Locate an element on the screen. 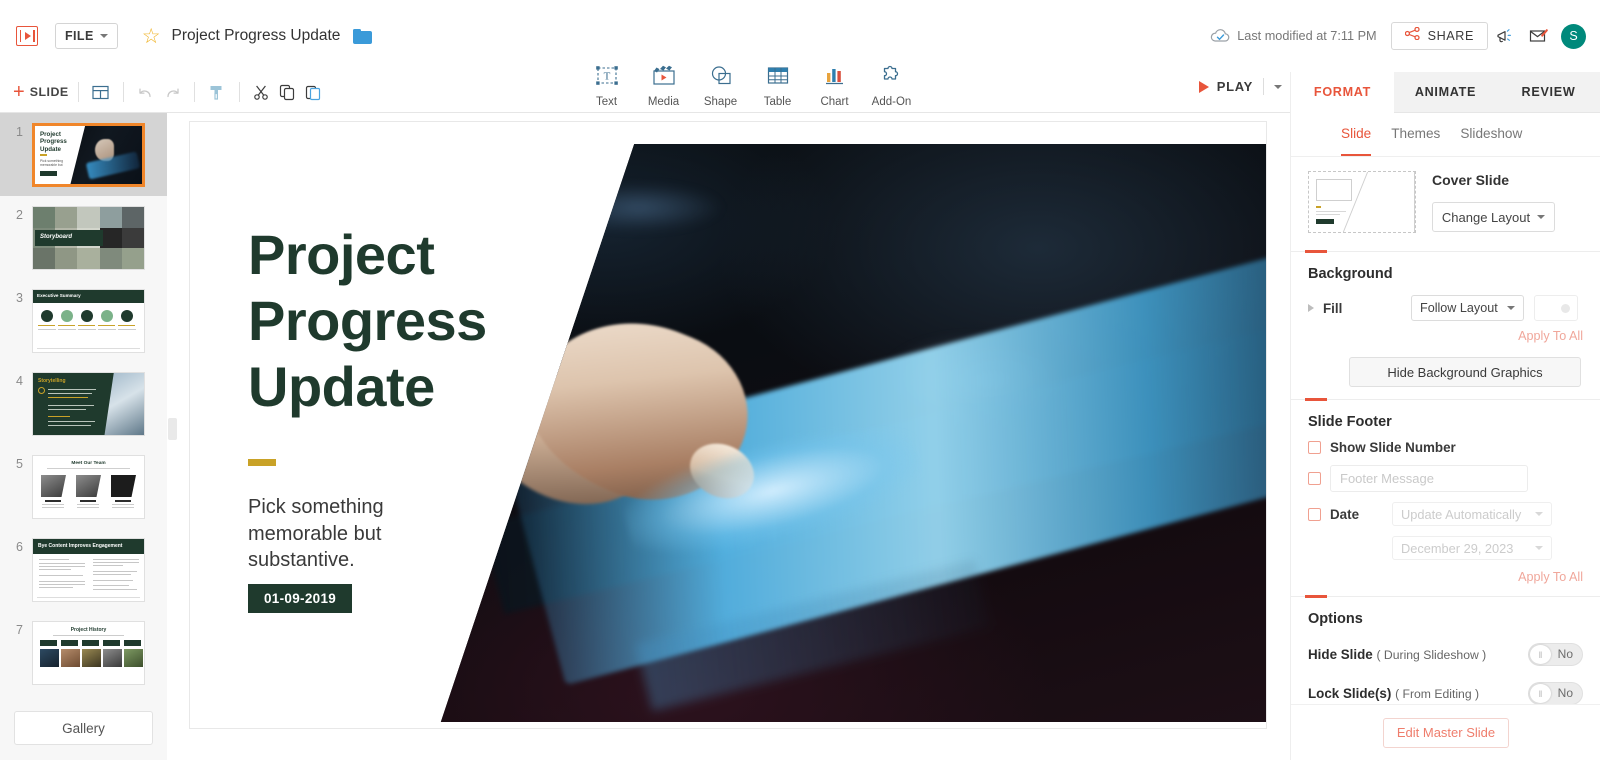  lock-slide-toggle: ‖ No is located at coordinates (1555, 693).